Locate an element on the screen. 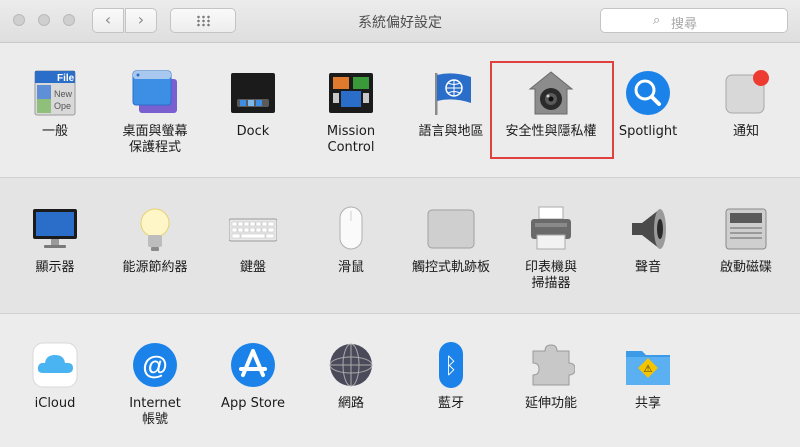 This screenshot has width=800, height=447. icloud-icon is located at coordinates (55, 365).